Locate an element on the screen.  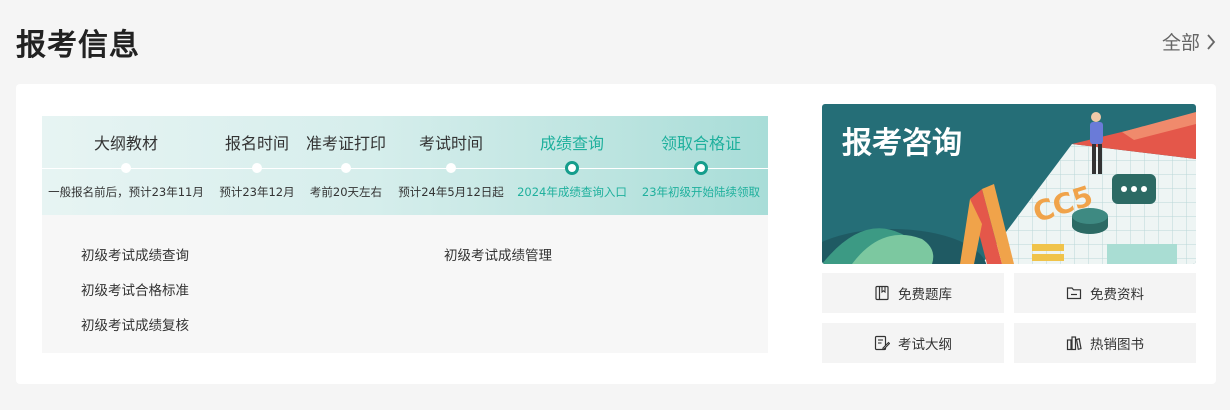
consultation-banner: CC5 报考咨询 is located at coordinates (1009, 184).